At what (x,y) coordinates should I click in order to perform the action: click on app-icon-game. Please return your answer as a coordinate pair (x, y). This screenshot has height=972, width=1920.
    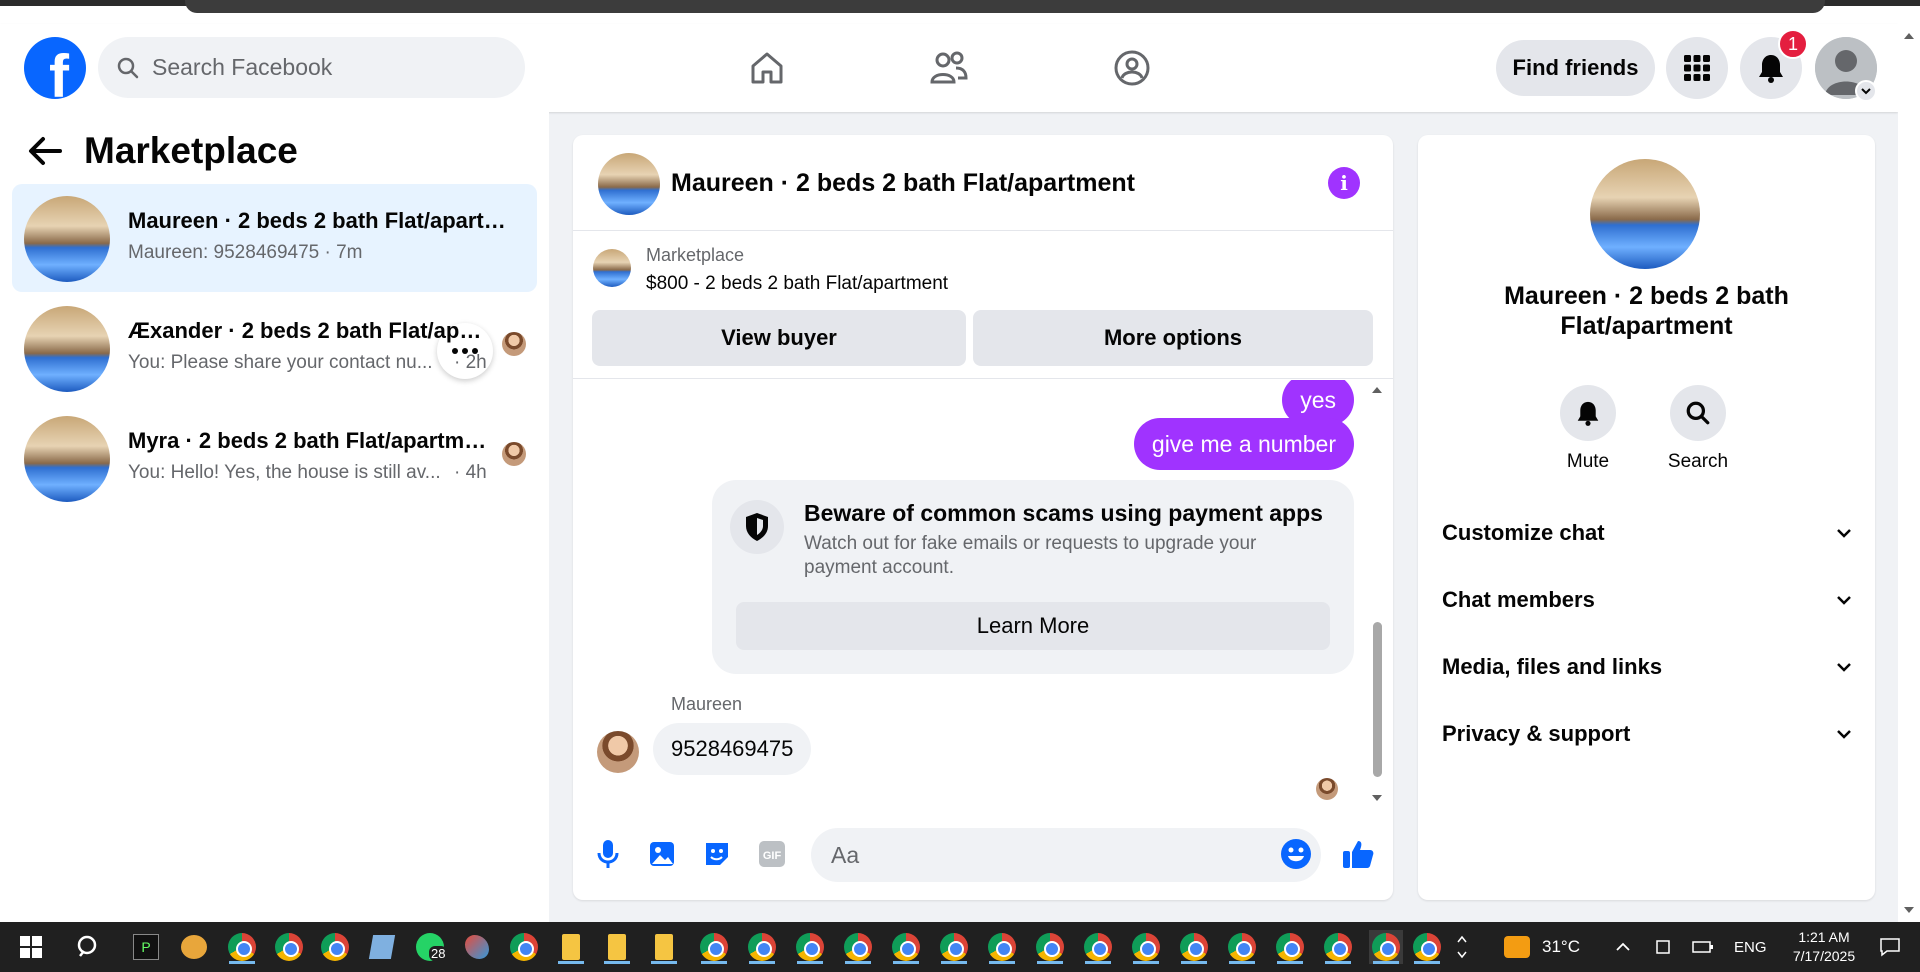
    Looking at the image, I should click on (194, 947).